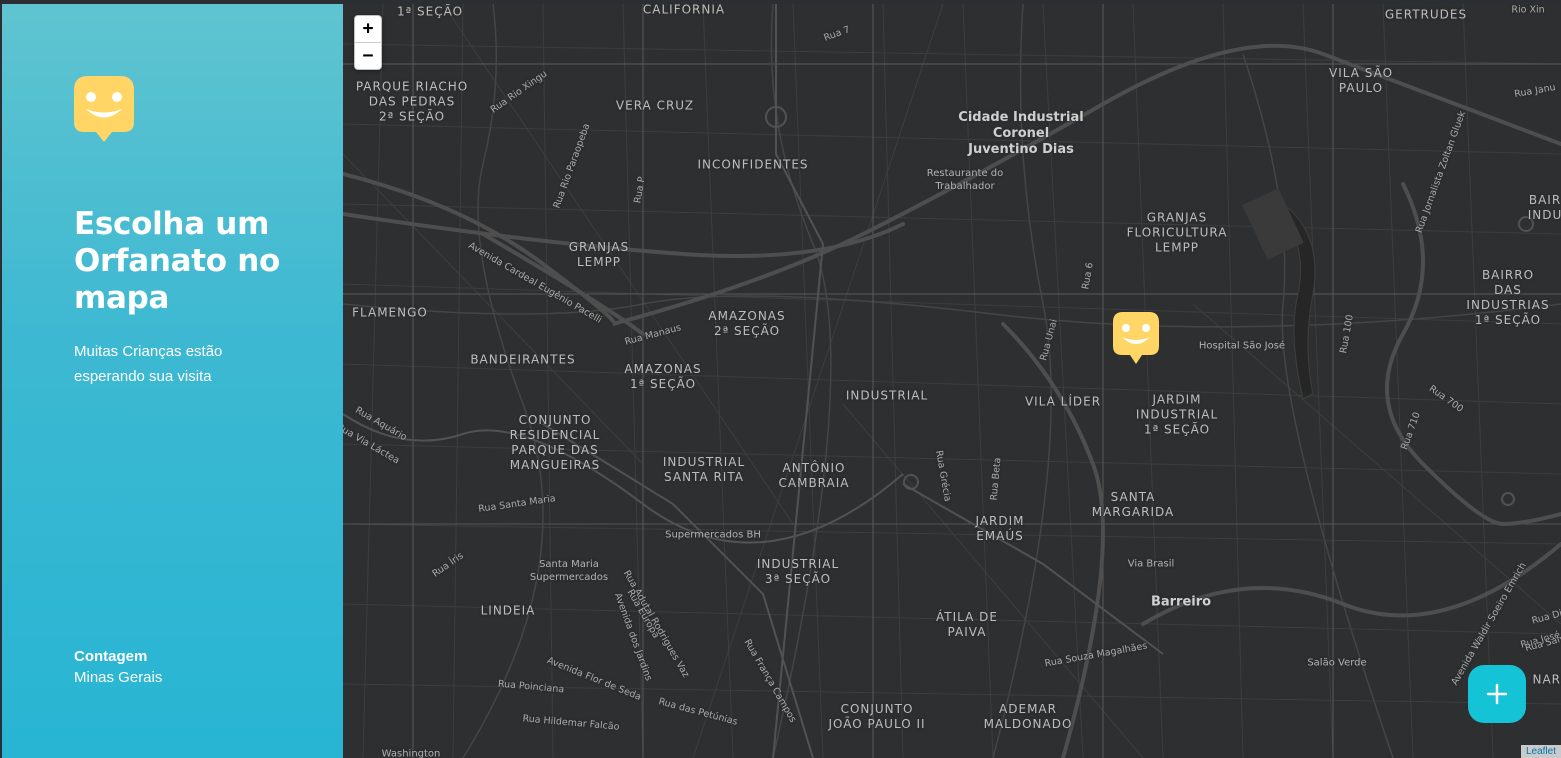  I want to click on map-label-district: GRANJAS FLORICULTURA LEMPP, so click(1177, 232).